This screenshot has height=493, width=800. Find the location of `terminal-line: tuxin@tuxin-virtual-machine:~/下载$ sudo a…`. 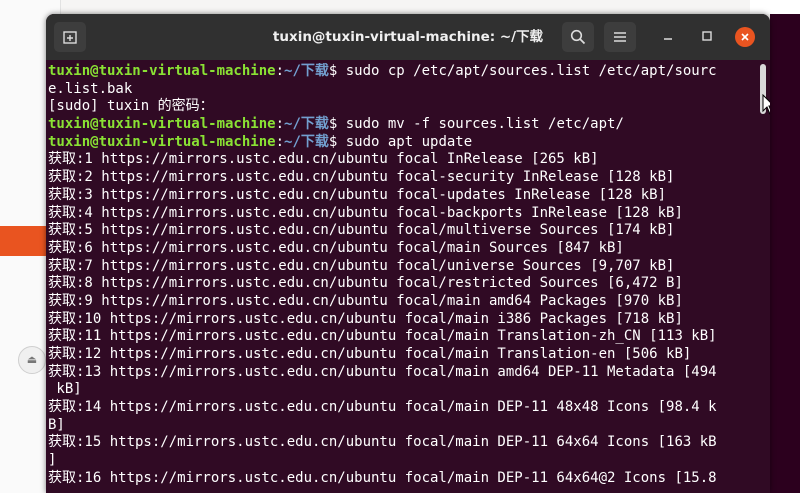

terminal-line: tuxin@tuxin-virtual-machine:~/下载$ sudo a… is located at coordinates (404, 143).